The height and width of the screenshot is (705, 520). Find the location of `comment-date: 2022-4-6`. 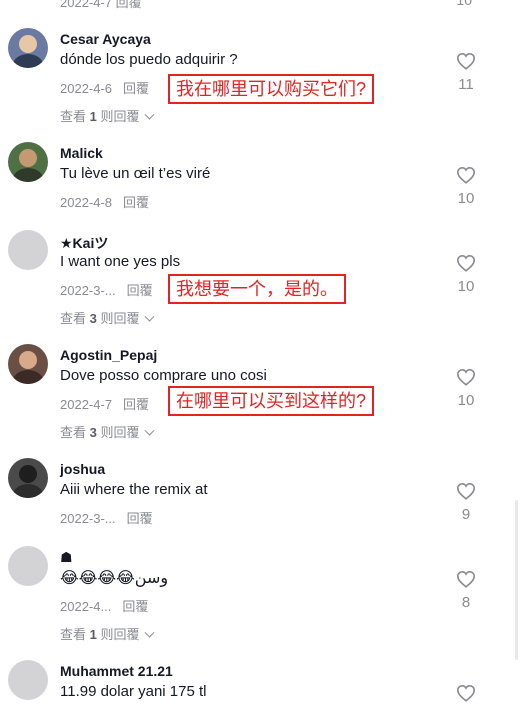

comment-date: 2022-4-6 is located at coordinates (86, 88).